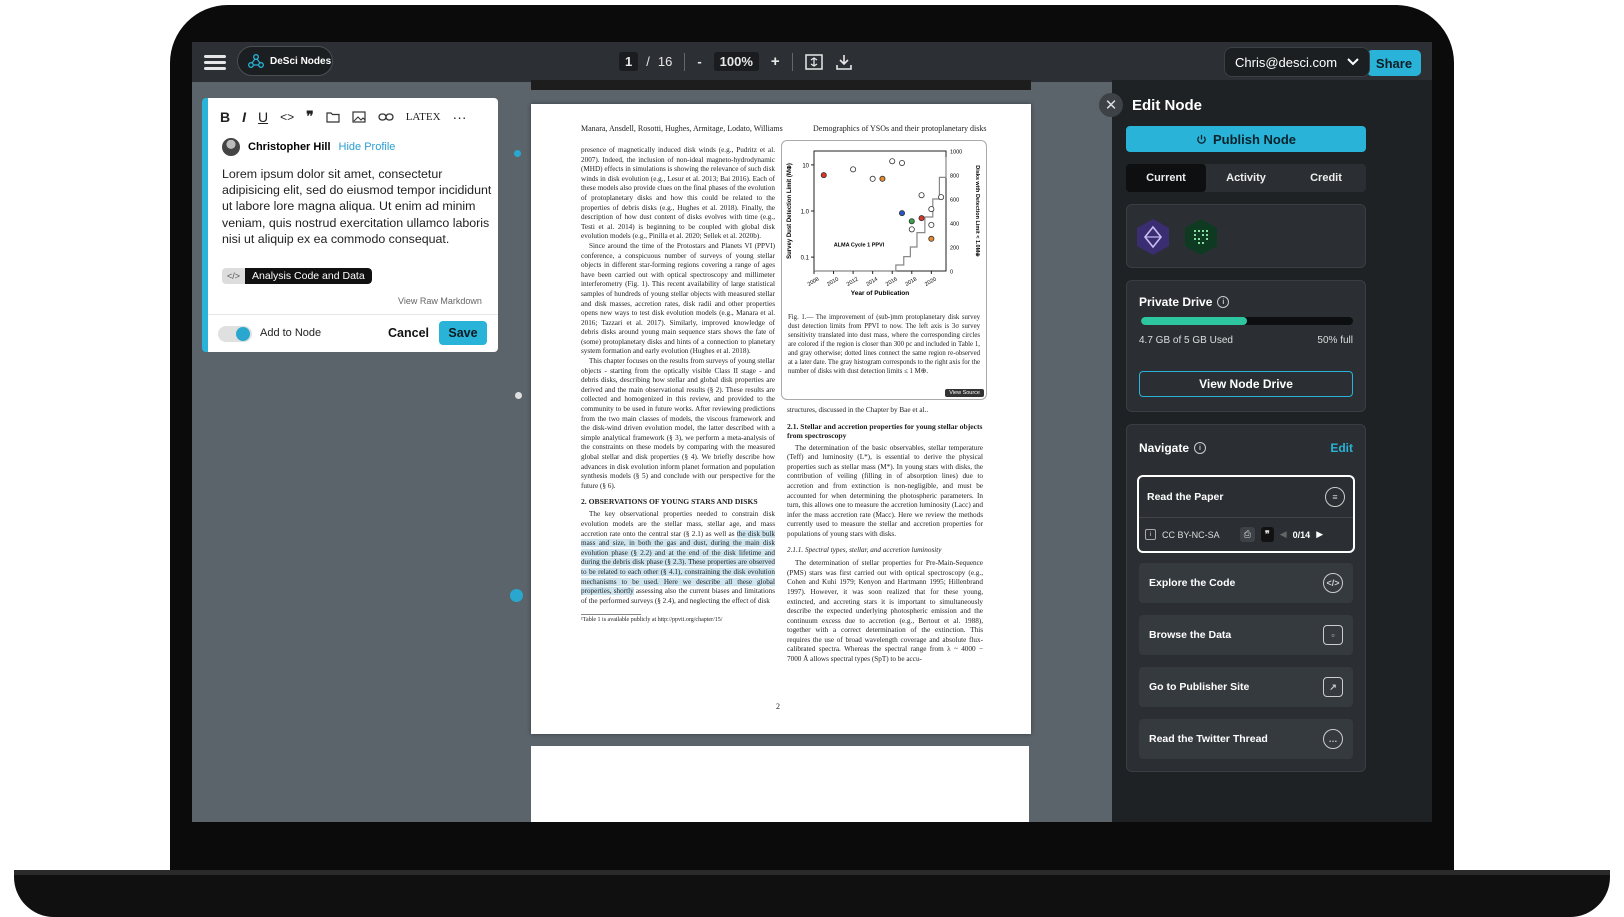  Describe the element at coordinates (1167, 105) in the screenshot. I see `panel-title: Edit Node` at that location.